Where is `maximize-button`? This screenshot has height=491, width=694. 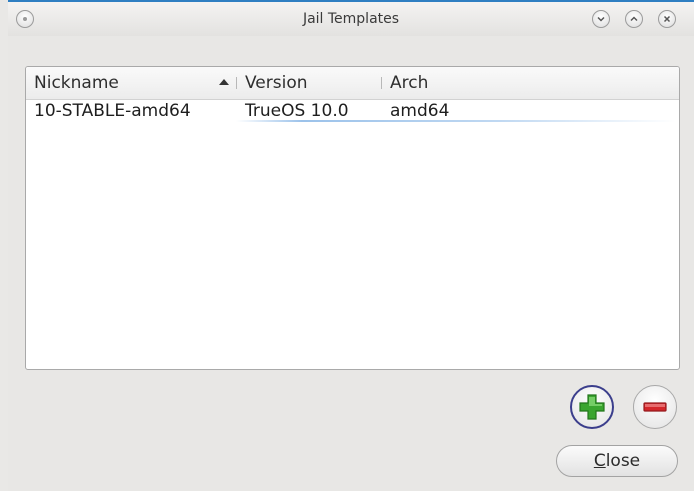 maximize-button is located at coordinates (634, 19).